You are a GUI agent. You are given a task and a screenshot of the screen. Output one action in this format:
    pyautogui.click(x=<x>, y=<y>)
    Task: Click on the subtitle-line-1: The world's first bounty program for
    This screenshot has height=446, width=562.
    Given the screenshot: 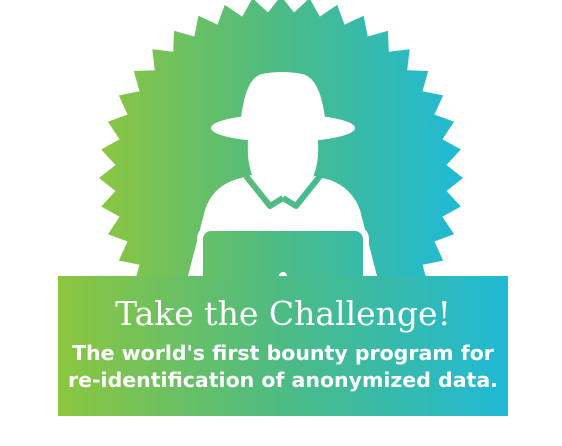 What is the action you would take?
    pyautogui.click(x=283, y=353)
    